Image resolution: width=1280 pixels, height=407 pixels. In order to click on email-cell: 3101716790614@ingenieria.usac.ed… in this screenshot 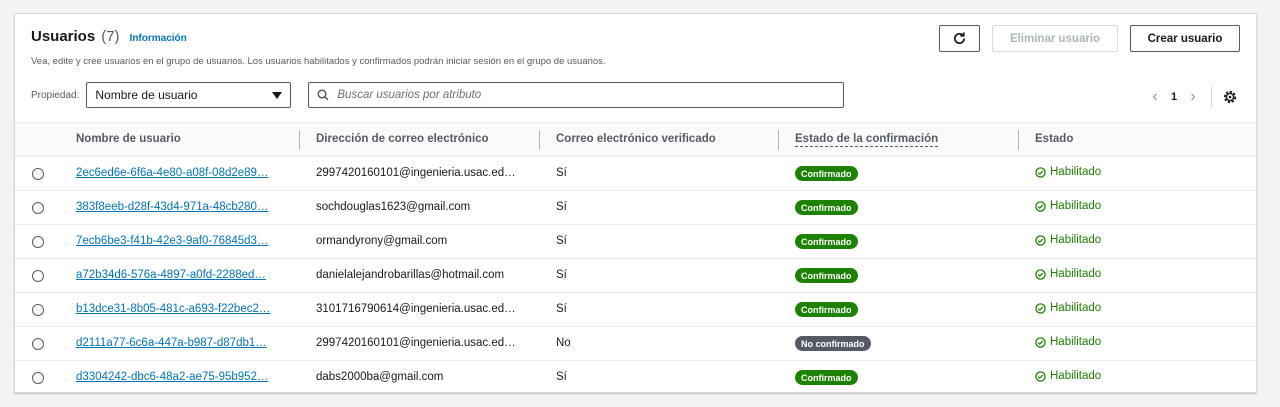, I will do `click(416, 309)`.